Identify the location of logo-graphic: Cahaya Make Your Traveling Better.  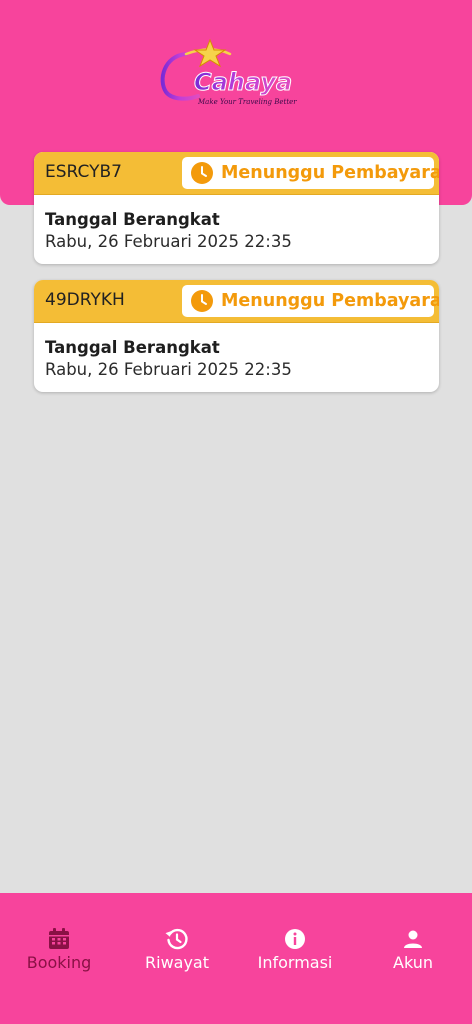
(228, 72).